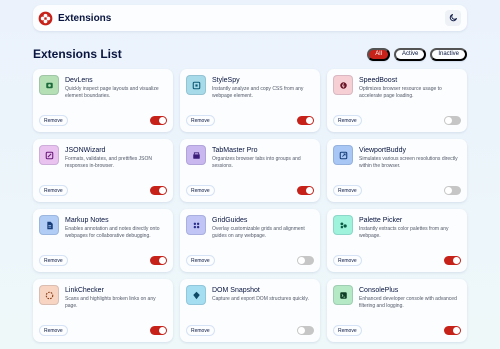  I want to click on extension-name: JSONWizard, so click(85, 150).